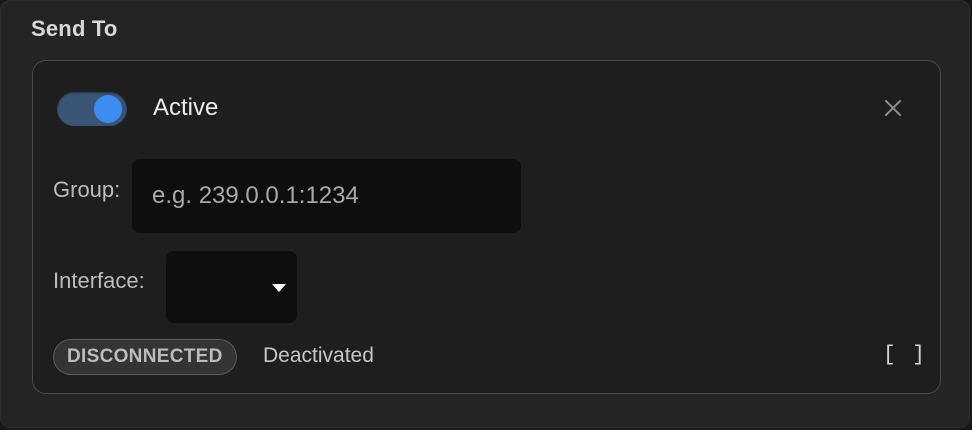 This screenshot has width=972, height=430. What do you see at coordinates (318, 355) in the screenshot?
I see `status-text: Deactivated` at bounding box center [318, 355].